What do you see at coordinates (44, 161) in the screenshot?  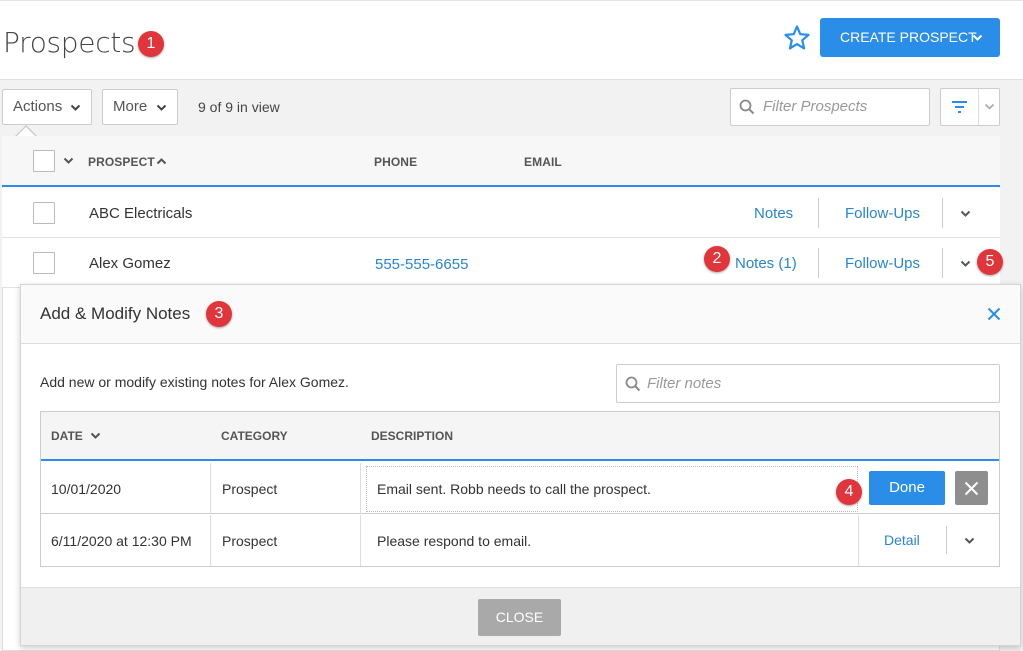 I see `select-all-checkbox` at bounding box center [44, 161].